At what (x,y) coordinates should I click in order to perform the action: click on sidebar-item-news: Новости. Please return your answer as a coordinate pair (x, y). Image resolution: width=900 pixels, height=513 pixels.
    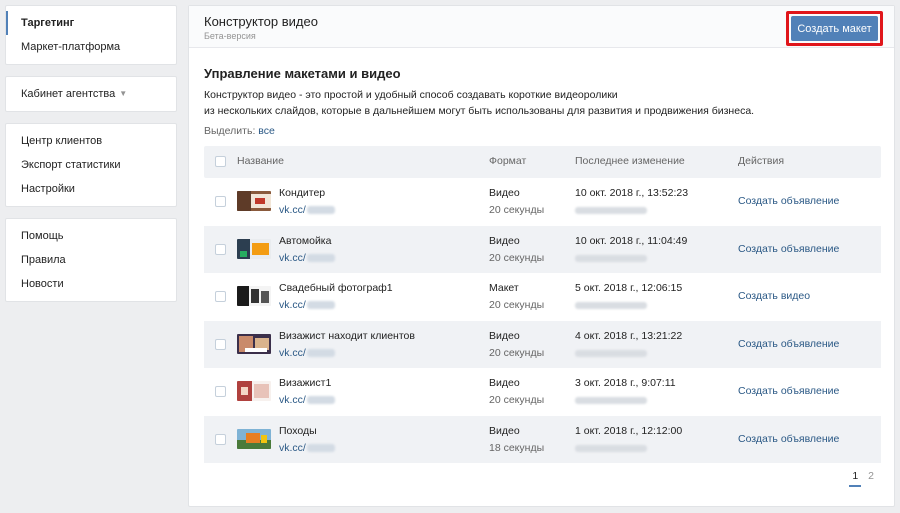
    Looking at the image, I should click on (91, 284).